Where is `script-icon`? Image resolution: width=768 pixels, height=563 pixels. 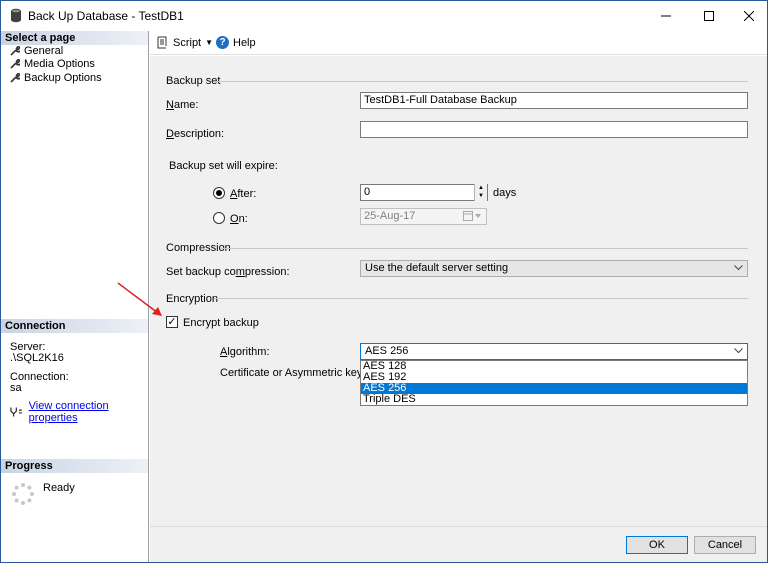 script-icon is located at coordinates (162, 42).